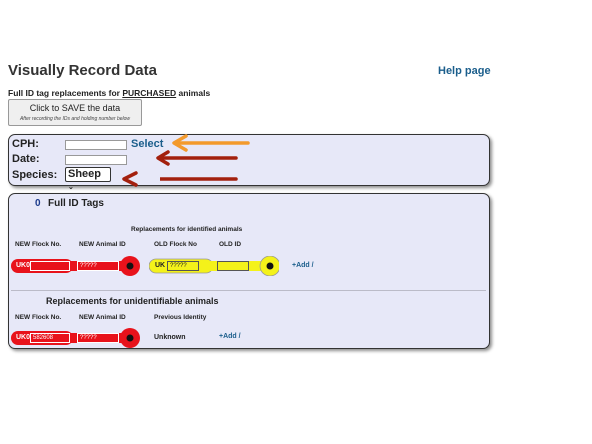 The width and height of the screenshot is (592, 444). What do you see at coordinates (193, 93) in the screenshot?
I see `subtitle-text-end: animals` at bounding box center [193, 93].